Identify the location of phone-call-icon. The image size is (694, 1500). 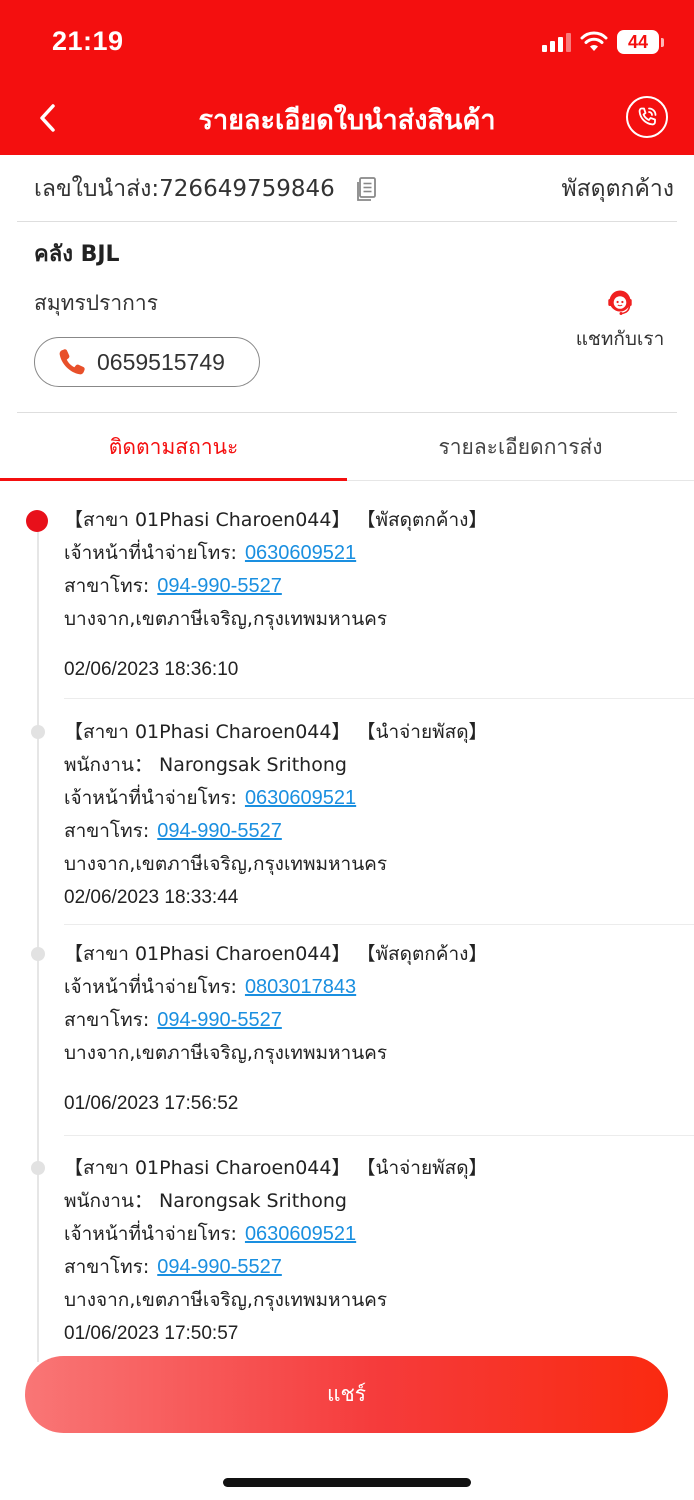
(647, 116).